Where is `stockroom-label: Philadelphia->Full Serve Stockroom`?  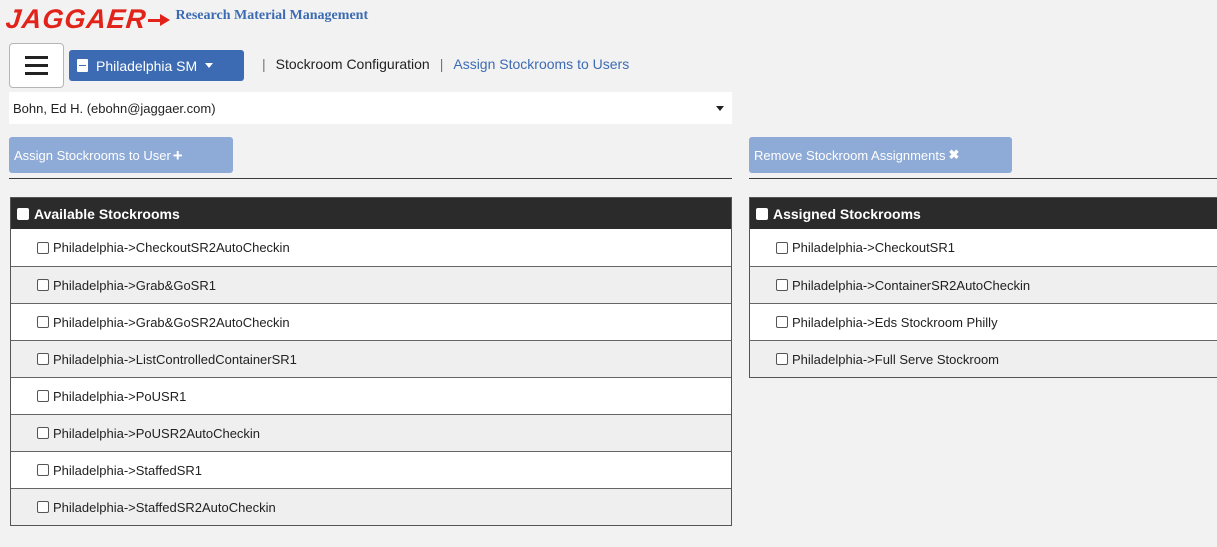
stockroom-label: Philadelphia->Full Serve Stockroom is located at coordinates (896, 359).